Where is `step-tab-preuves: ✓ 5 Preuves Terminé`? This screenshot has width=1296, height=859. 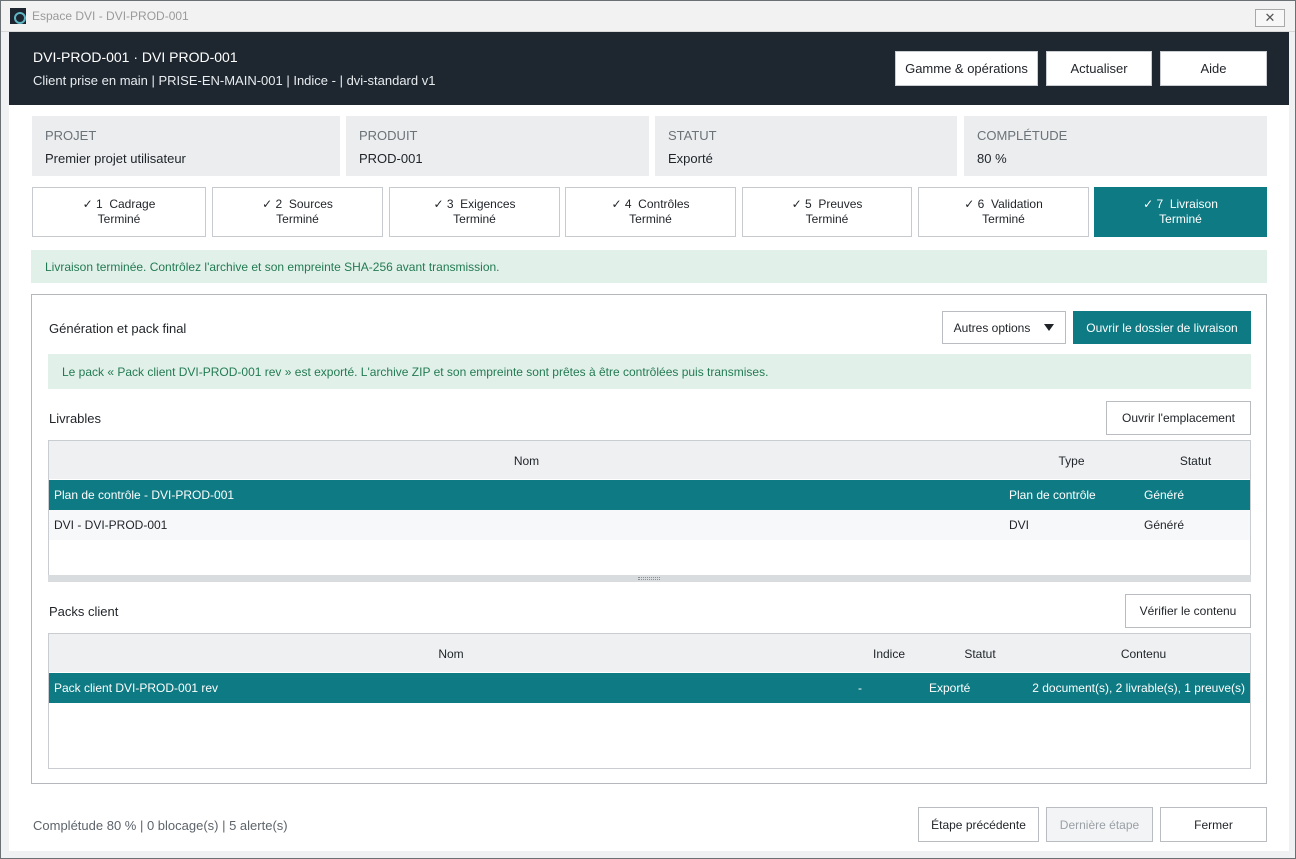
step-tab-preuves: ✓ 5 Preuves Terminé is located at coordinates (827, 212).